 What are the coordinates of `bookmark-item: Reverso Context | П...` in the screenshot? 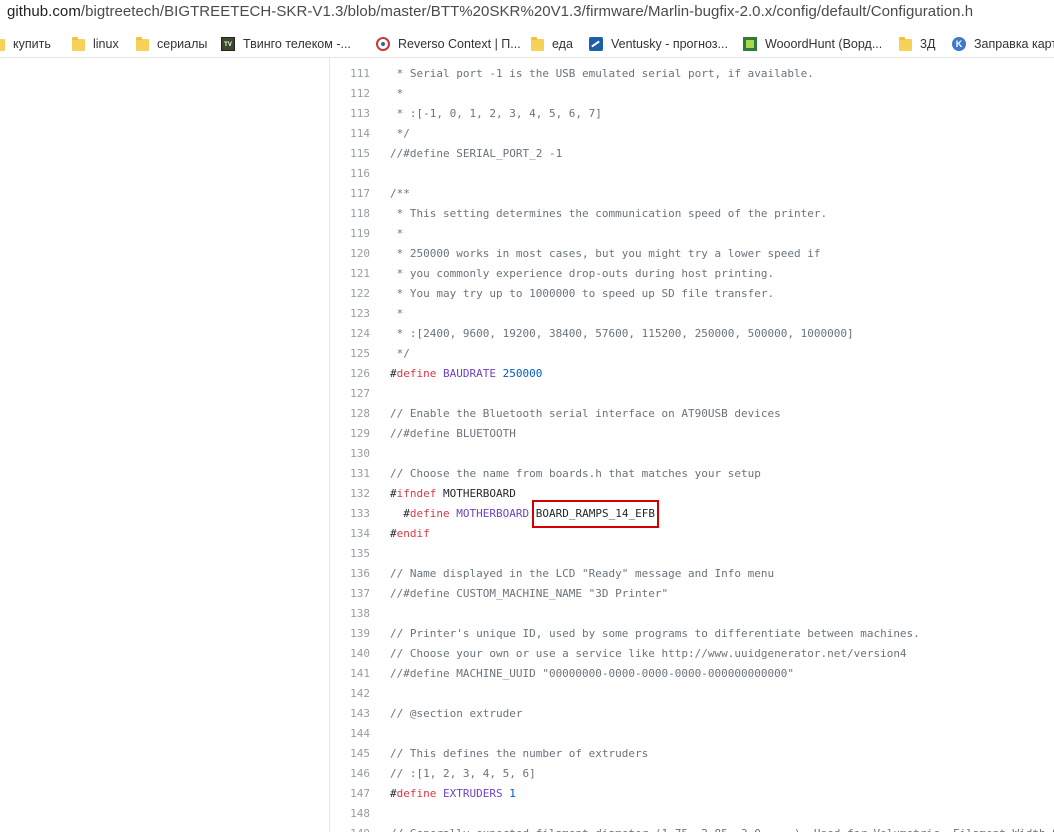 It's located at (448, 44).